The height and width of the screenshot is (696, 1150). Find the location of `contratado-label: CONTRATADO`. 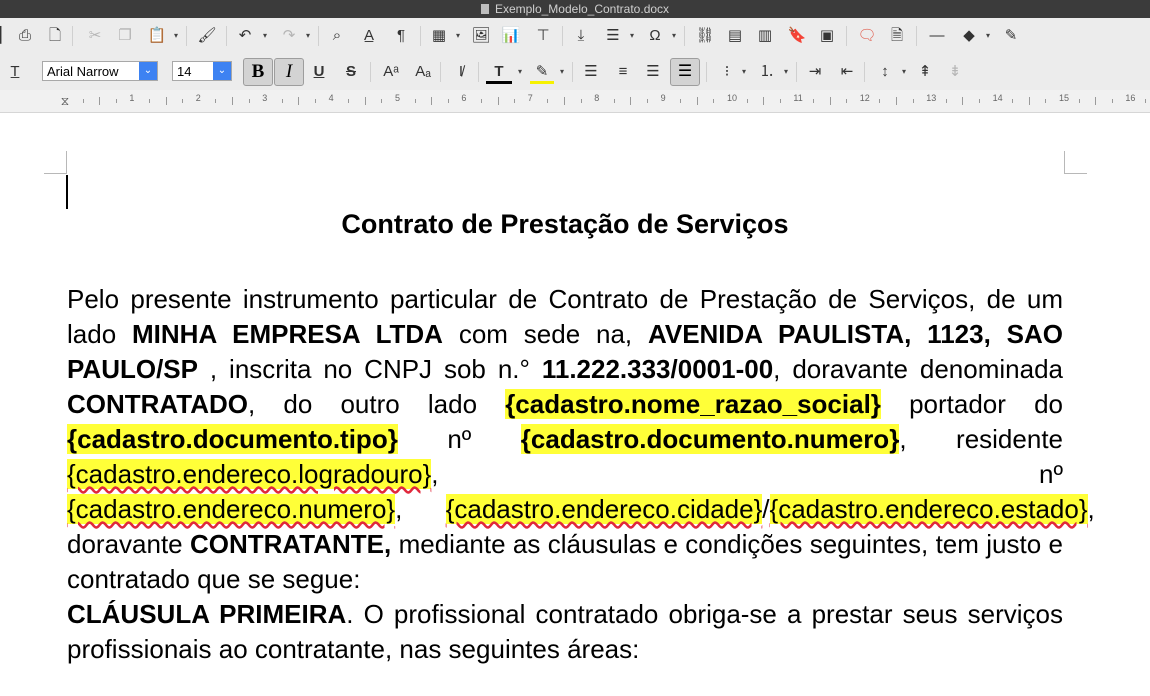

contratado-label: CONTRATADO is located at coordinates (158, 404).